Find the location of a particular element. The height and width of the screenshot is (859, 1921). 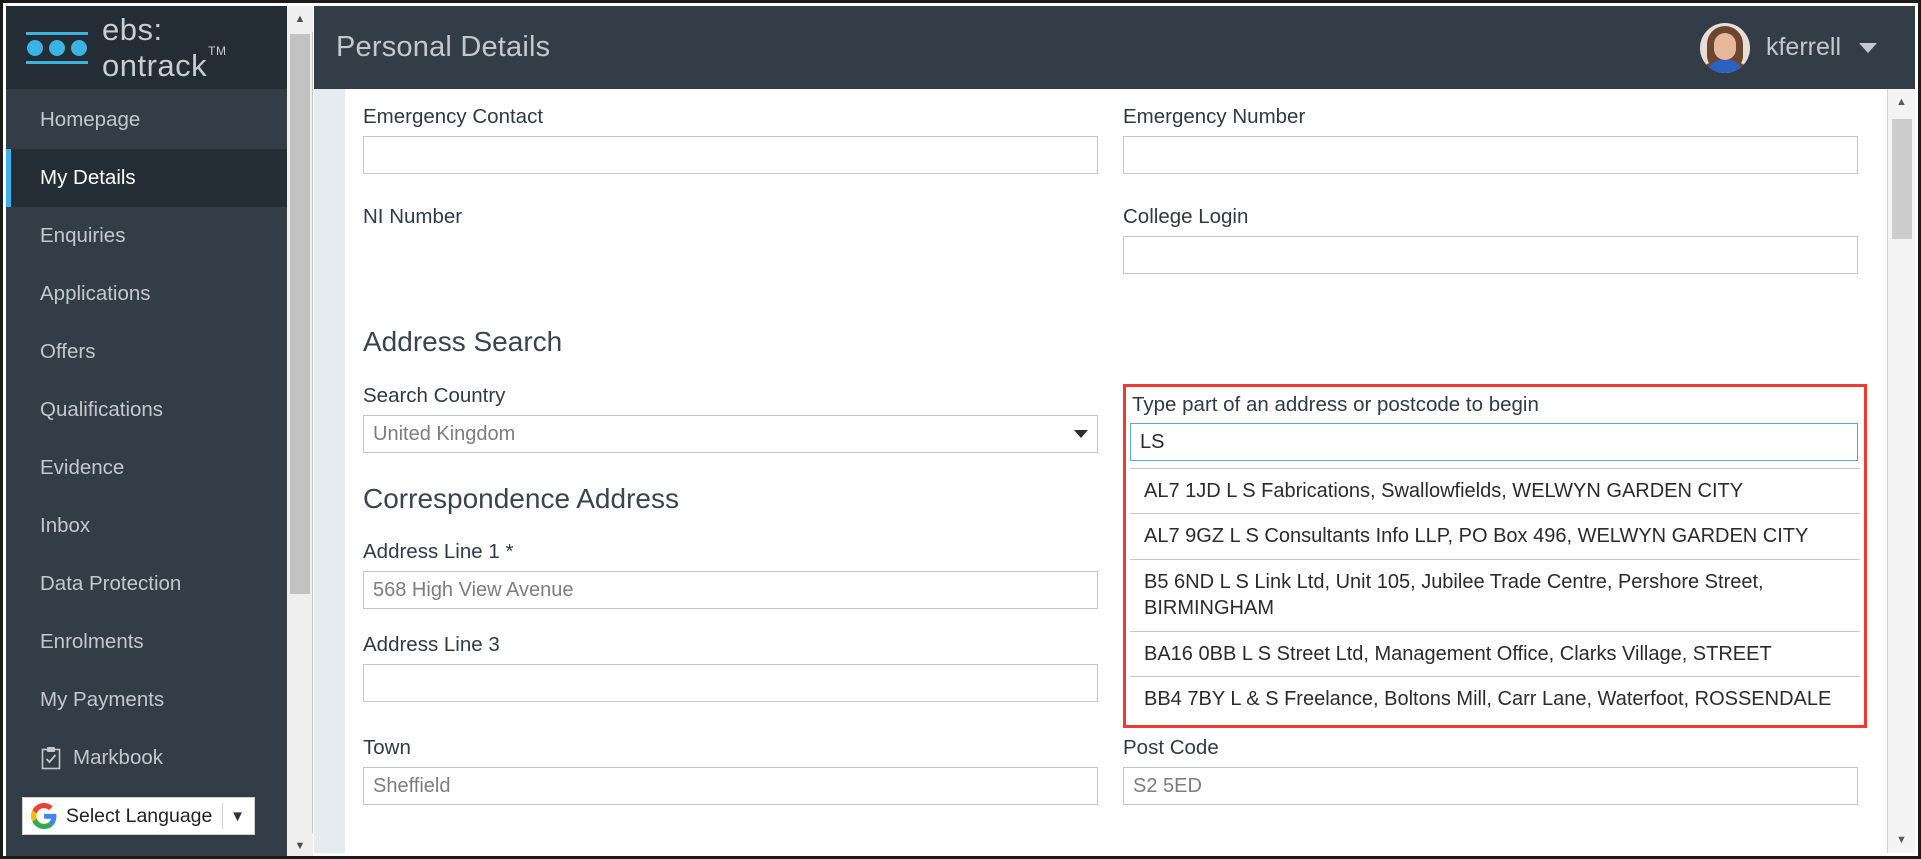

sidebar-item-data-protection: Data Protection is located at coordinates (146, 584).